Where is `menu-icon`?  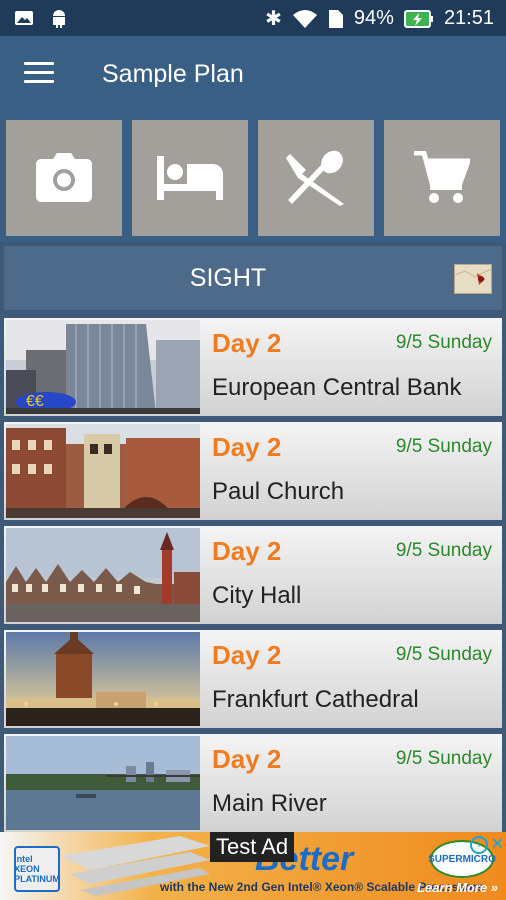 menu-icon is located at coordinates (39, 75).